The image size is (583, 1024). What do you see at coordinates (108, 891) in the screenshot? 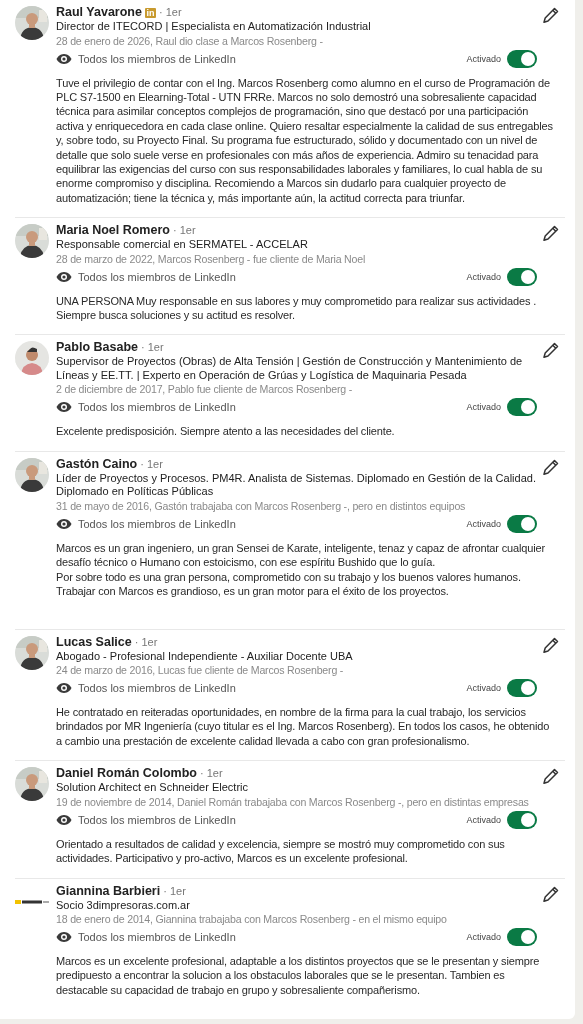
I see `person-name: Giannina Barbieri` at bounding box center [108, 891].